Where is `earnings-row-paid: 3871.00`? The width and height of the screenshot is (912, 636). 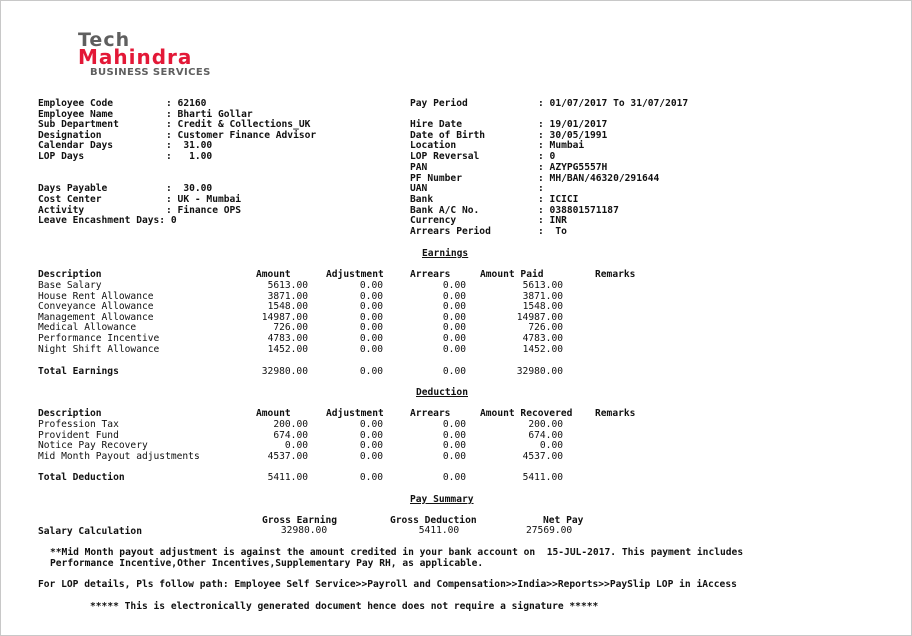 earnings-row-paid: 3871.00 is located at coordinates (542, 296).